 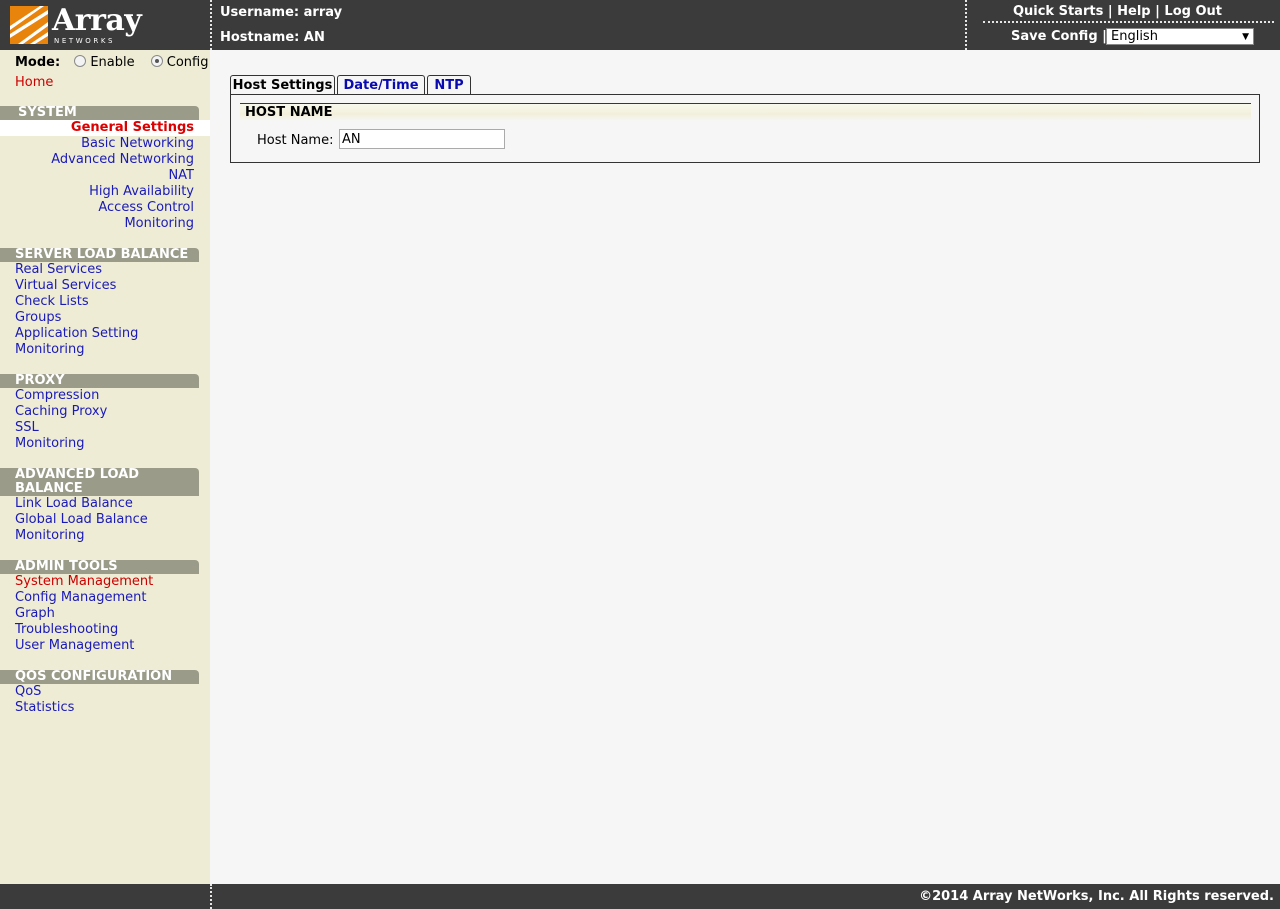 What do you see at coordinates (282, 85) in the screenshot?
I see `tab-host-settings: Host Settings` at bounding box center [282, 85].